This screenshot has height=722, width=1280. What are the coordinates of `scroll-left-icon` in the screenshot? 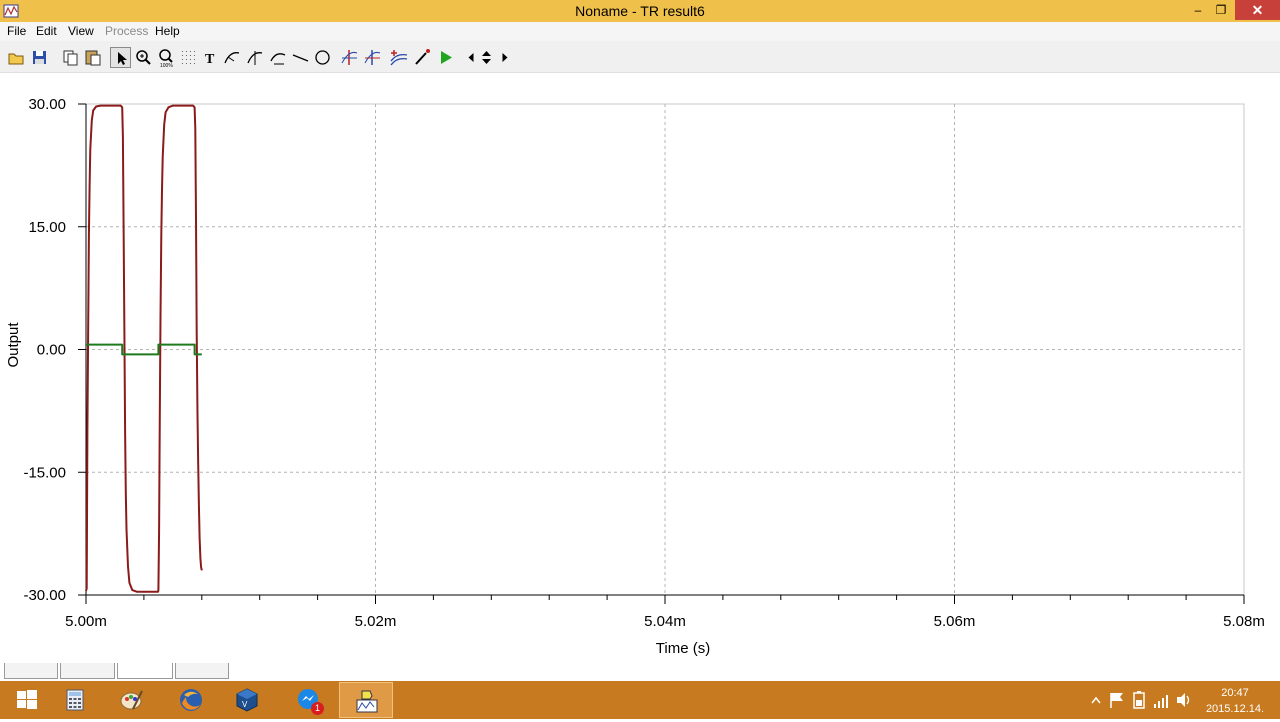 It's located at (468, 57).